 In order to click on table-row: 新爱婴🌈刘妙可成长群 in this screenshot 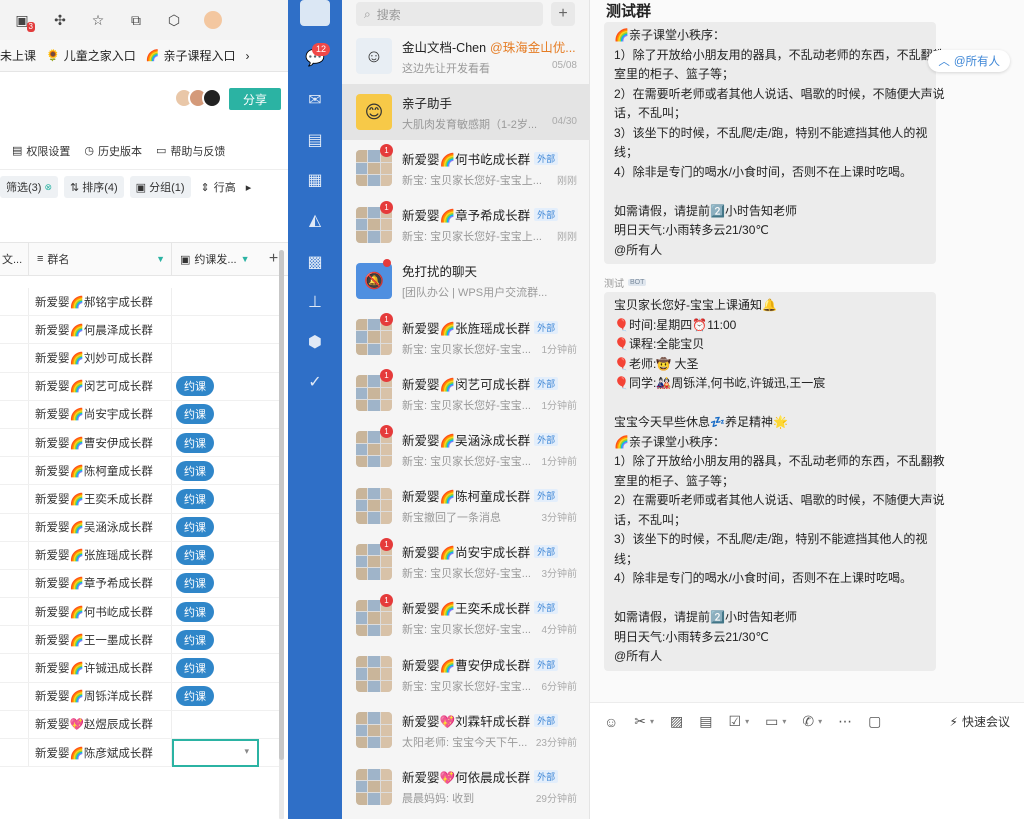, I will do `click(140, 358)`.